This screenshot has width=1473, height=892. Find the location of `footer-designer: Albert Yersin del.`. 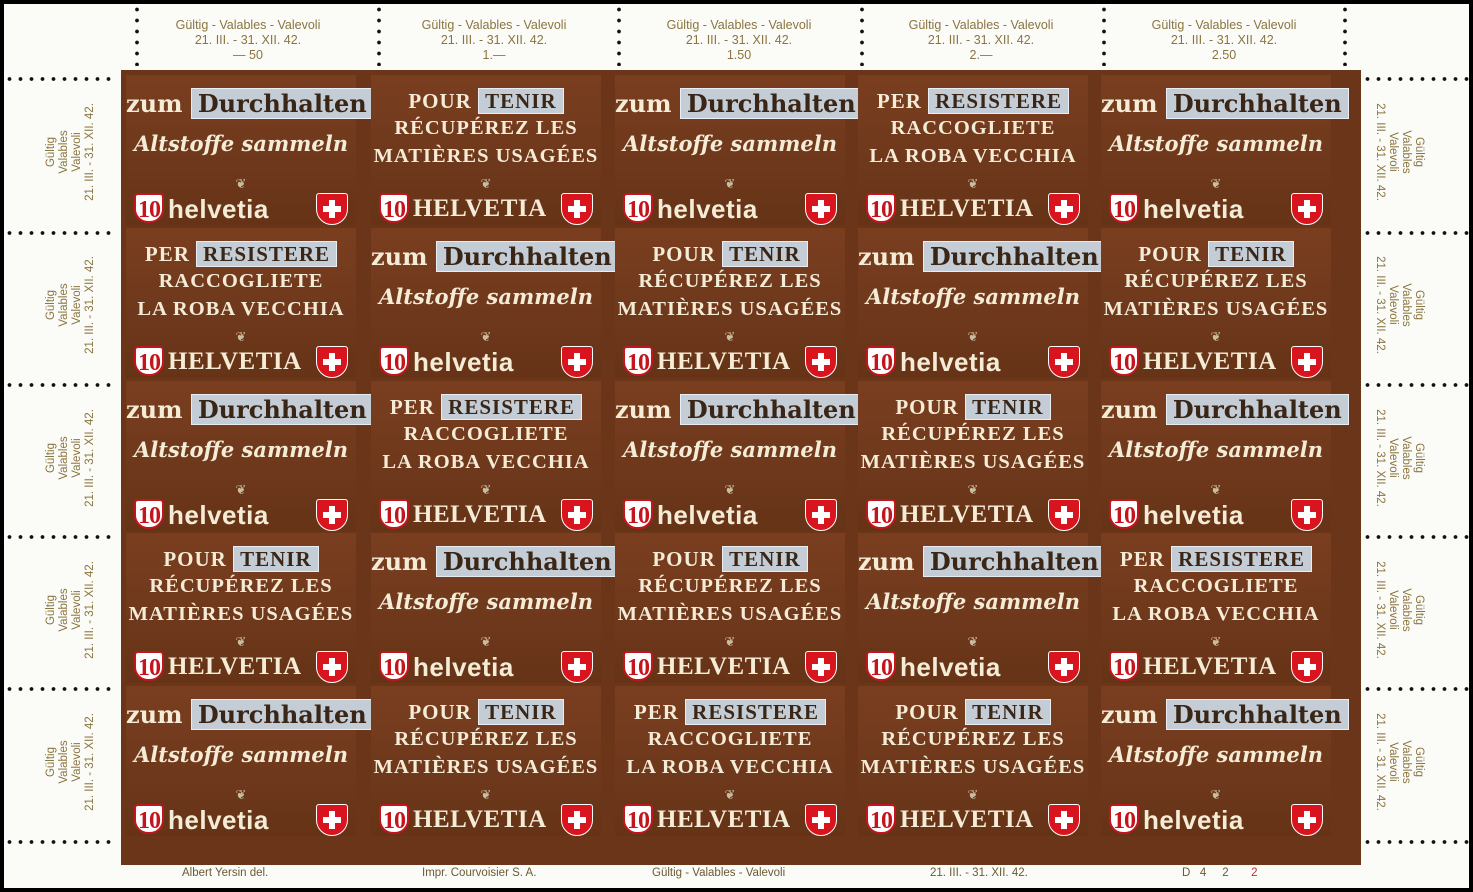

footer-designer: Albert Yersin del. is located at coordinates (225, 873).